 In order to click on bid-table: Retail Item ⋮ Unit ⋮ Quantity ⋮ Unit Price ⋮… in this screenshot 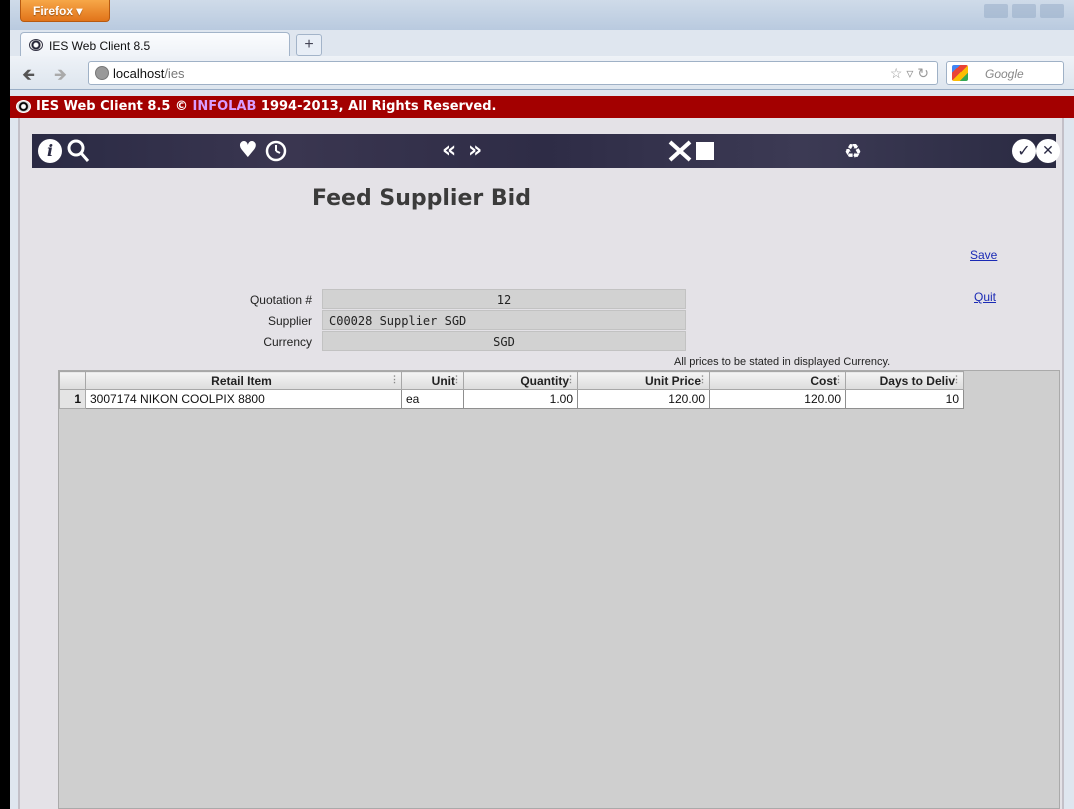, I will do `click(511, 390)`.